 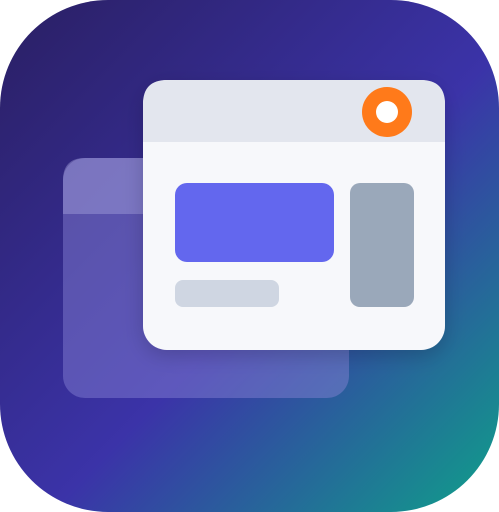 What do you see at coordinates (382, 245) in the screenshot?
I see `side-panel` at bounding box center [382, 245].